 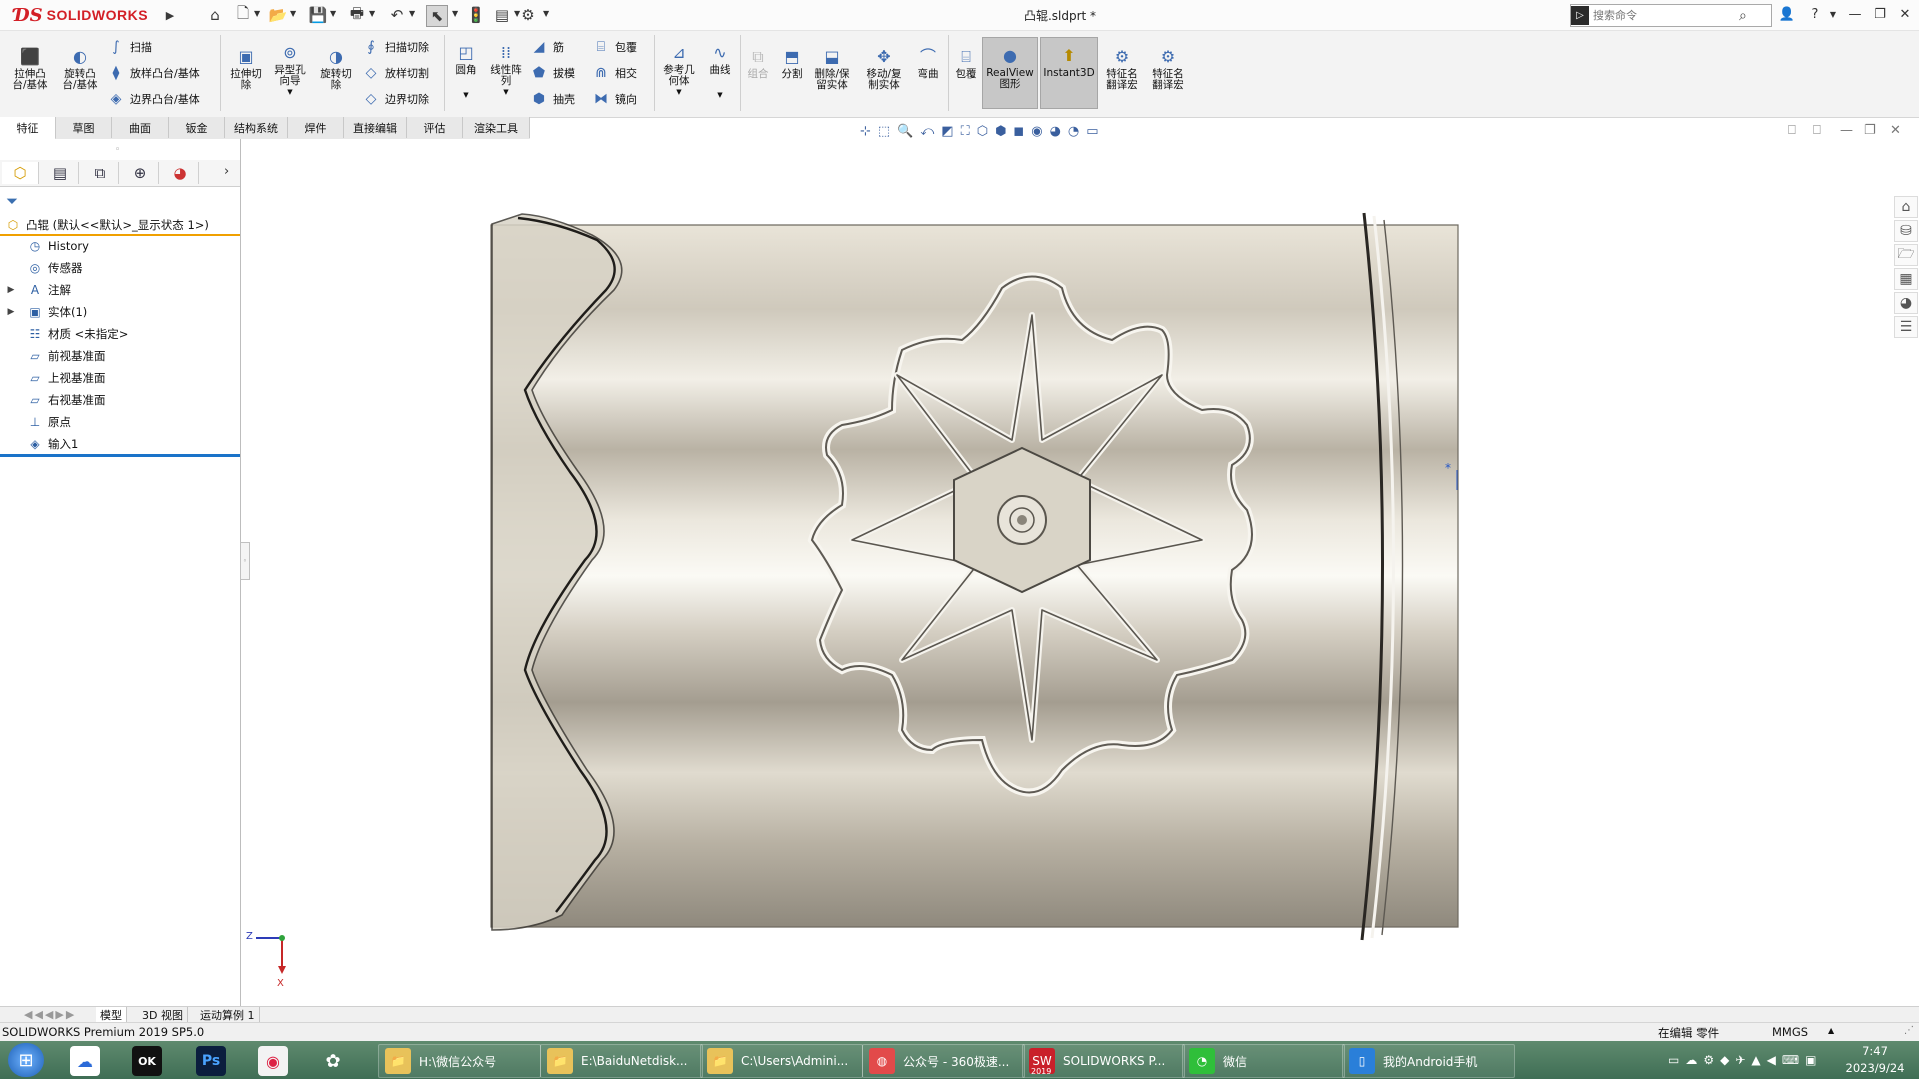 What do you see at coordinates (1103, 1061) in the screenshot?
I see `taskbar-app-4: SW SOLIDWORKS P... 2019` at bounding box center [1103, 1061].